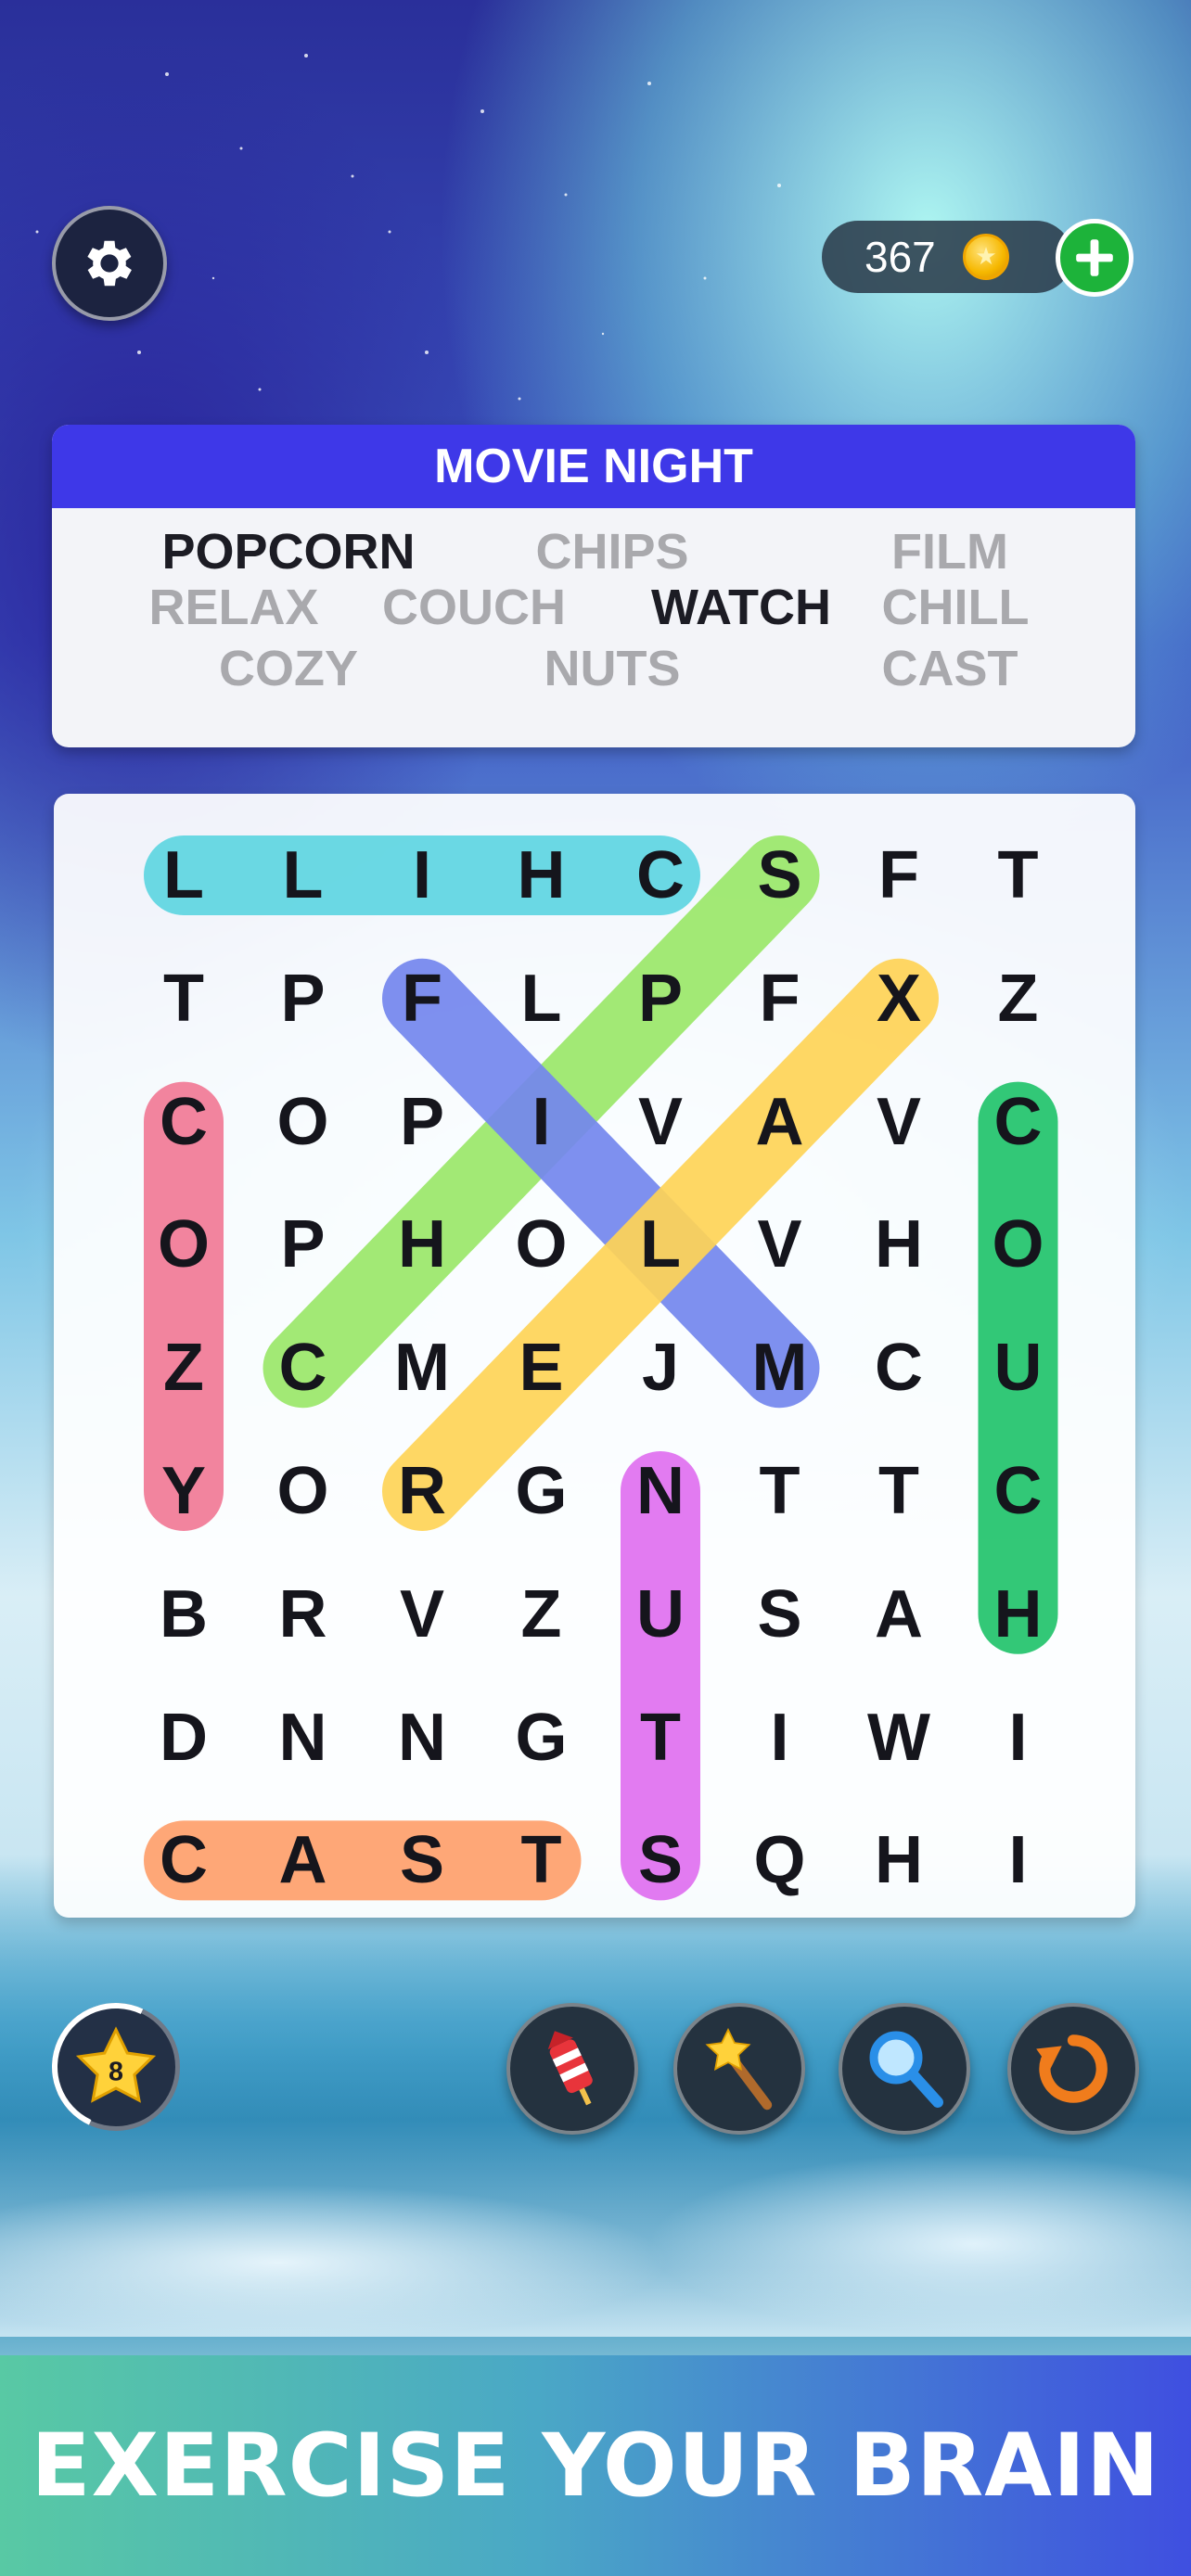 The image size is (1191, 2576). I want to click on gear-icon, so click(109, 263).